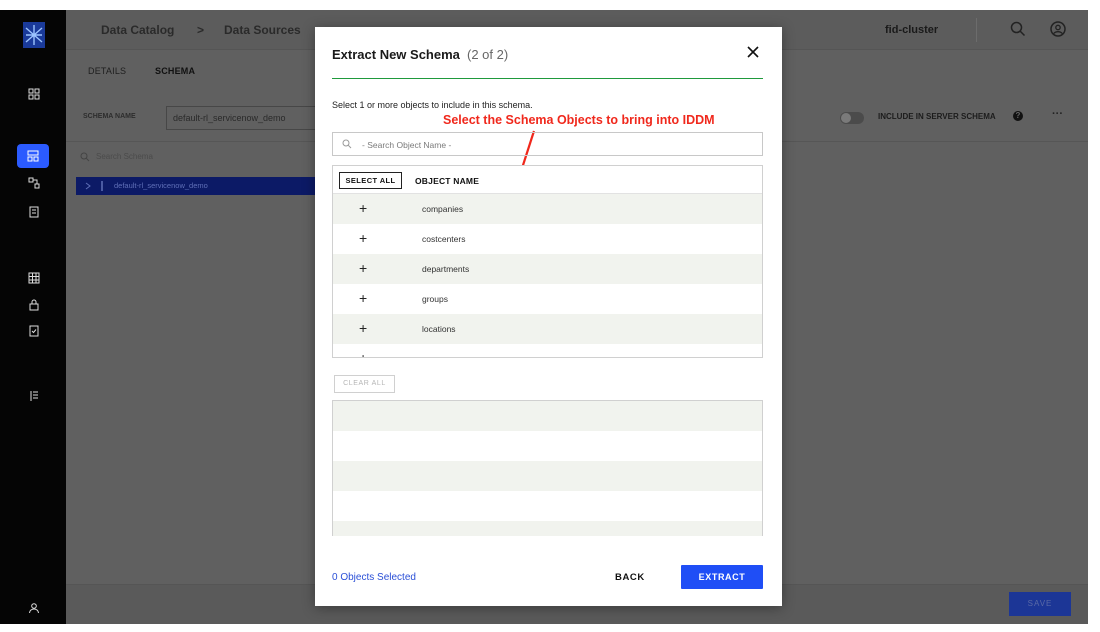  I want to click on selected-objects-list, so click(547, 468).